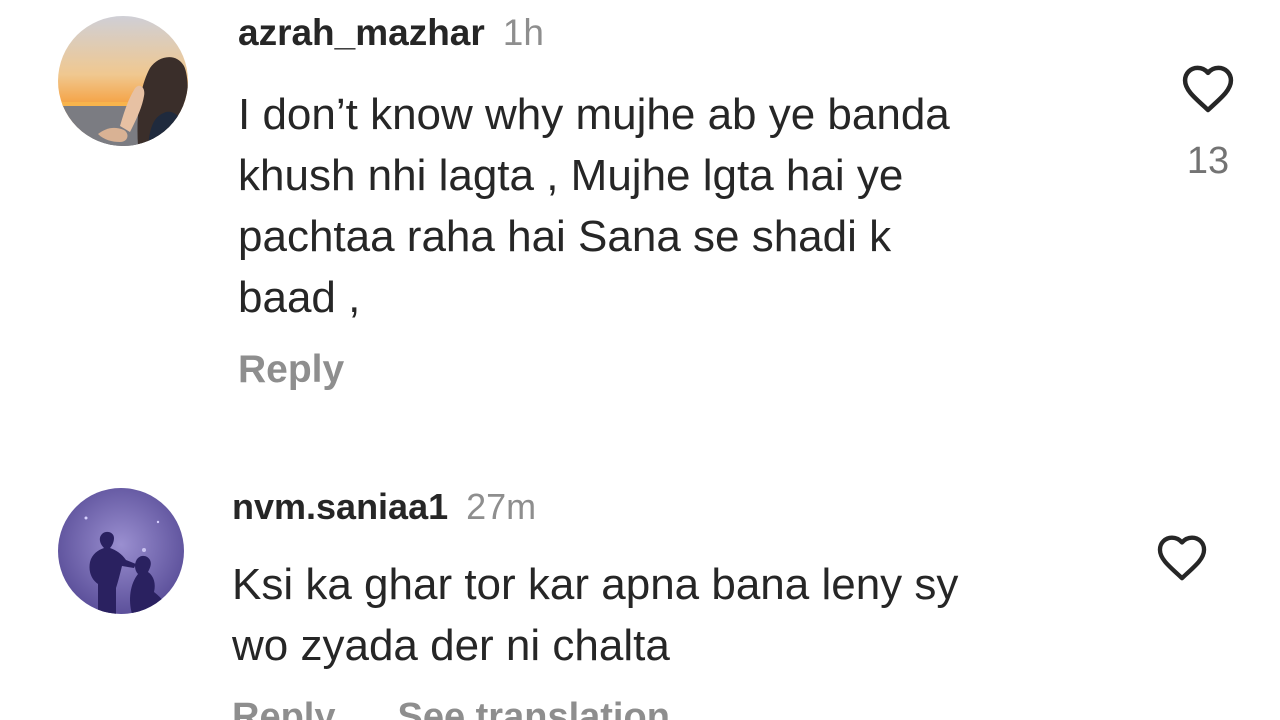  What do you see at coordinates (571, 175) in the screenshot?
I see `comment-text-line: khush nhi lagta , Mujhe lgta hai ye` at bounding box center [571, 175].